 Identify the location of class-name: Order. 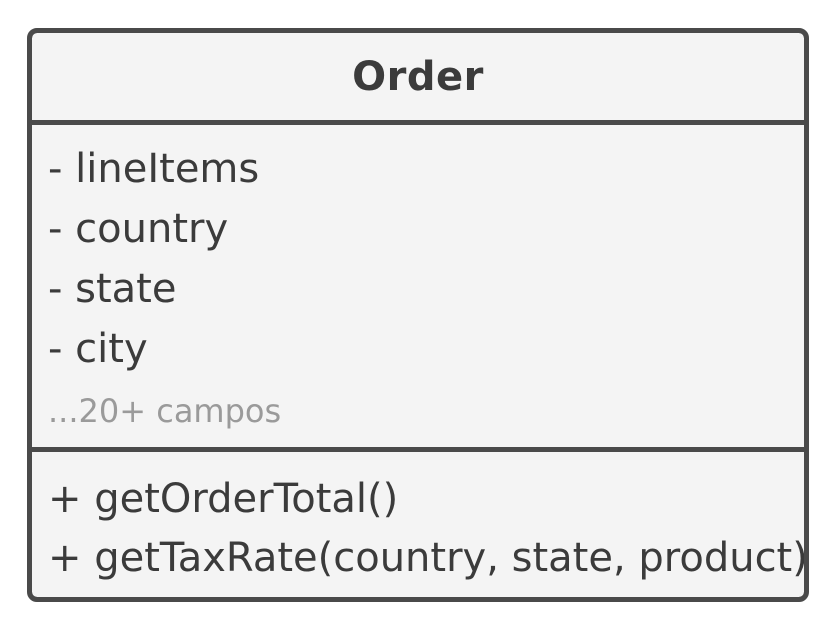
(418, 76).